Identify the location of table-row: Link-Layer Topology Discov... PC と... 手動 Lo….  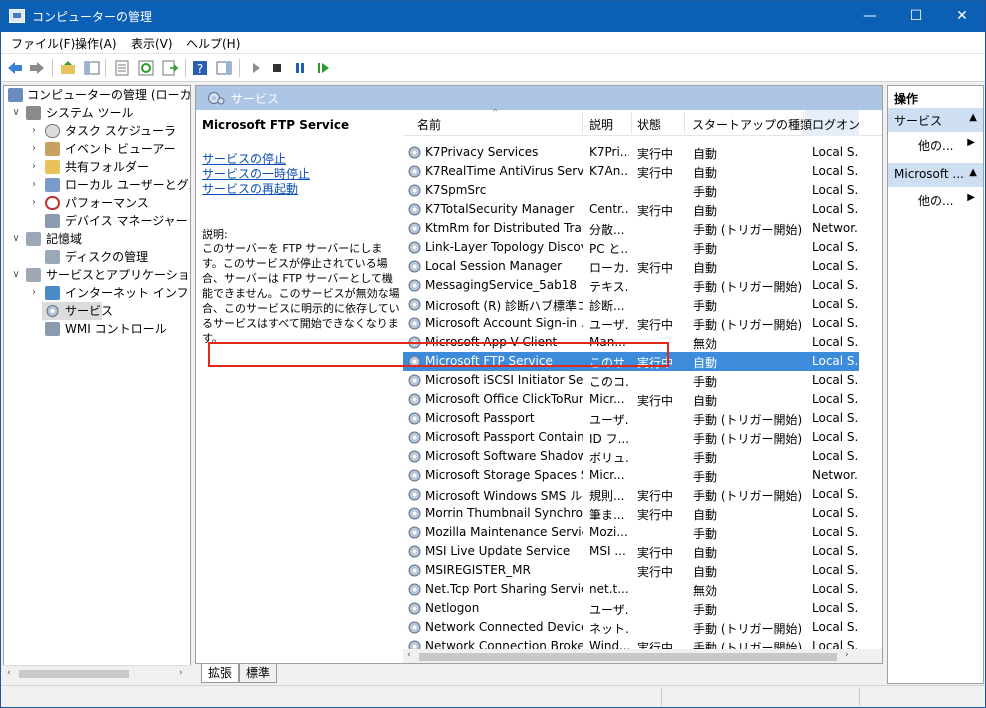
(631, 247).